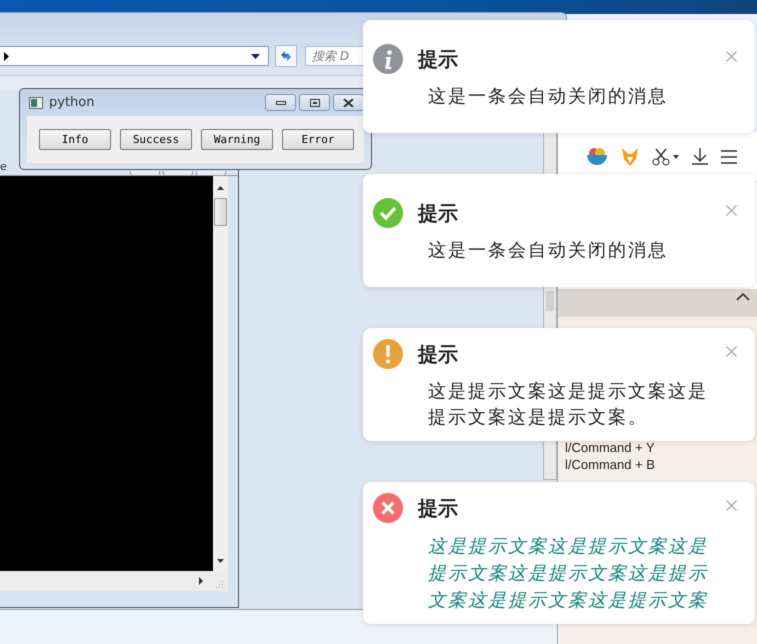 The image size is (757, 644). I want to click on message-button: Success, so click(156, 139).